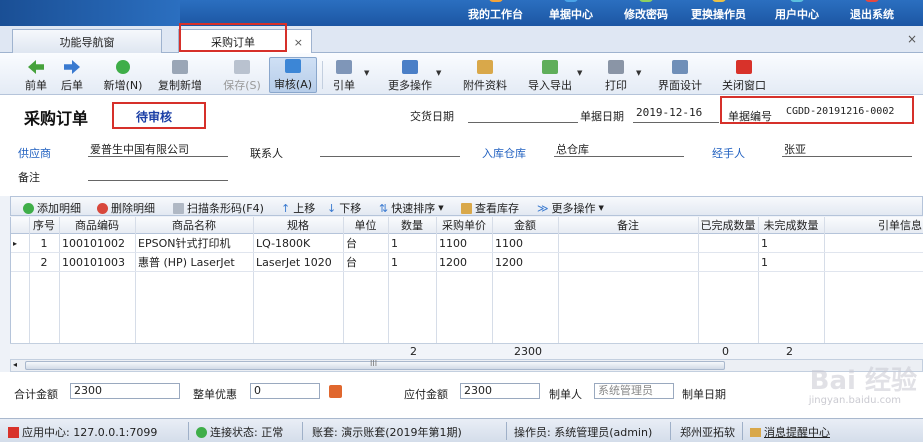 The image size is (923, 442). Describe the element at coordinates (72, 85) in the screenshot. I see `button-label: 后单` at that location.